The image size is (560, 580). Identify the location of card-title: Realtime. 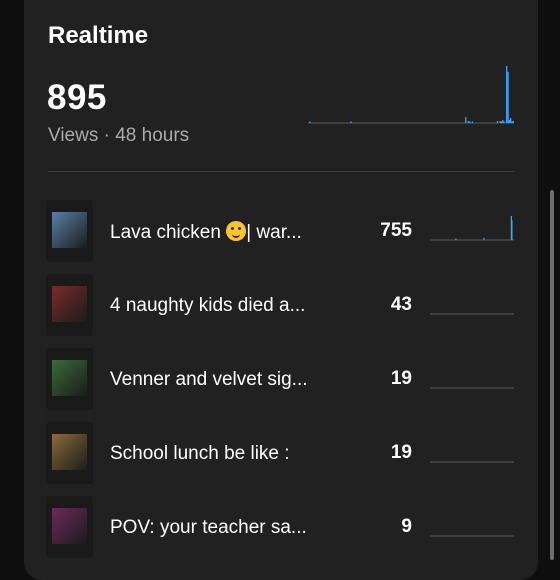
(98, 35).